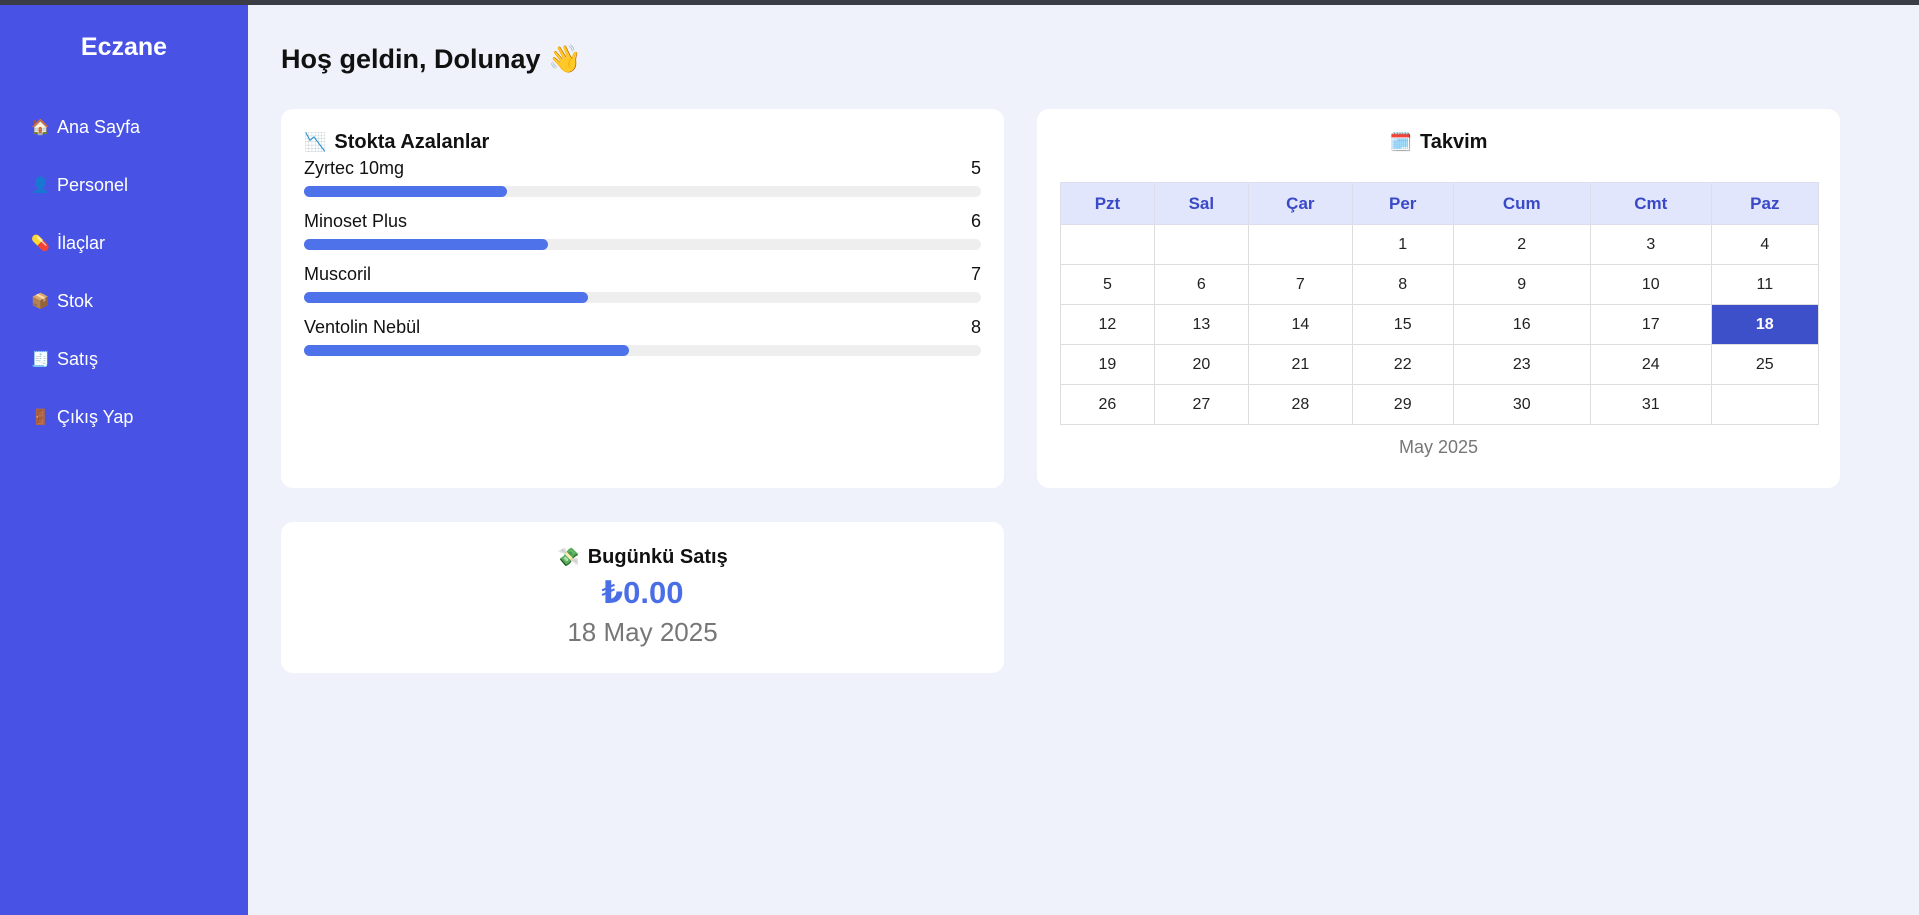  What do you see at coordinates (642, 168) in the screenshot?
I see `stock-row: Zyrtec 10mg 5` at bounding box center [642, 168].